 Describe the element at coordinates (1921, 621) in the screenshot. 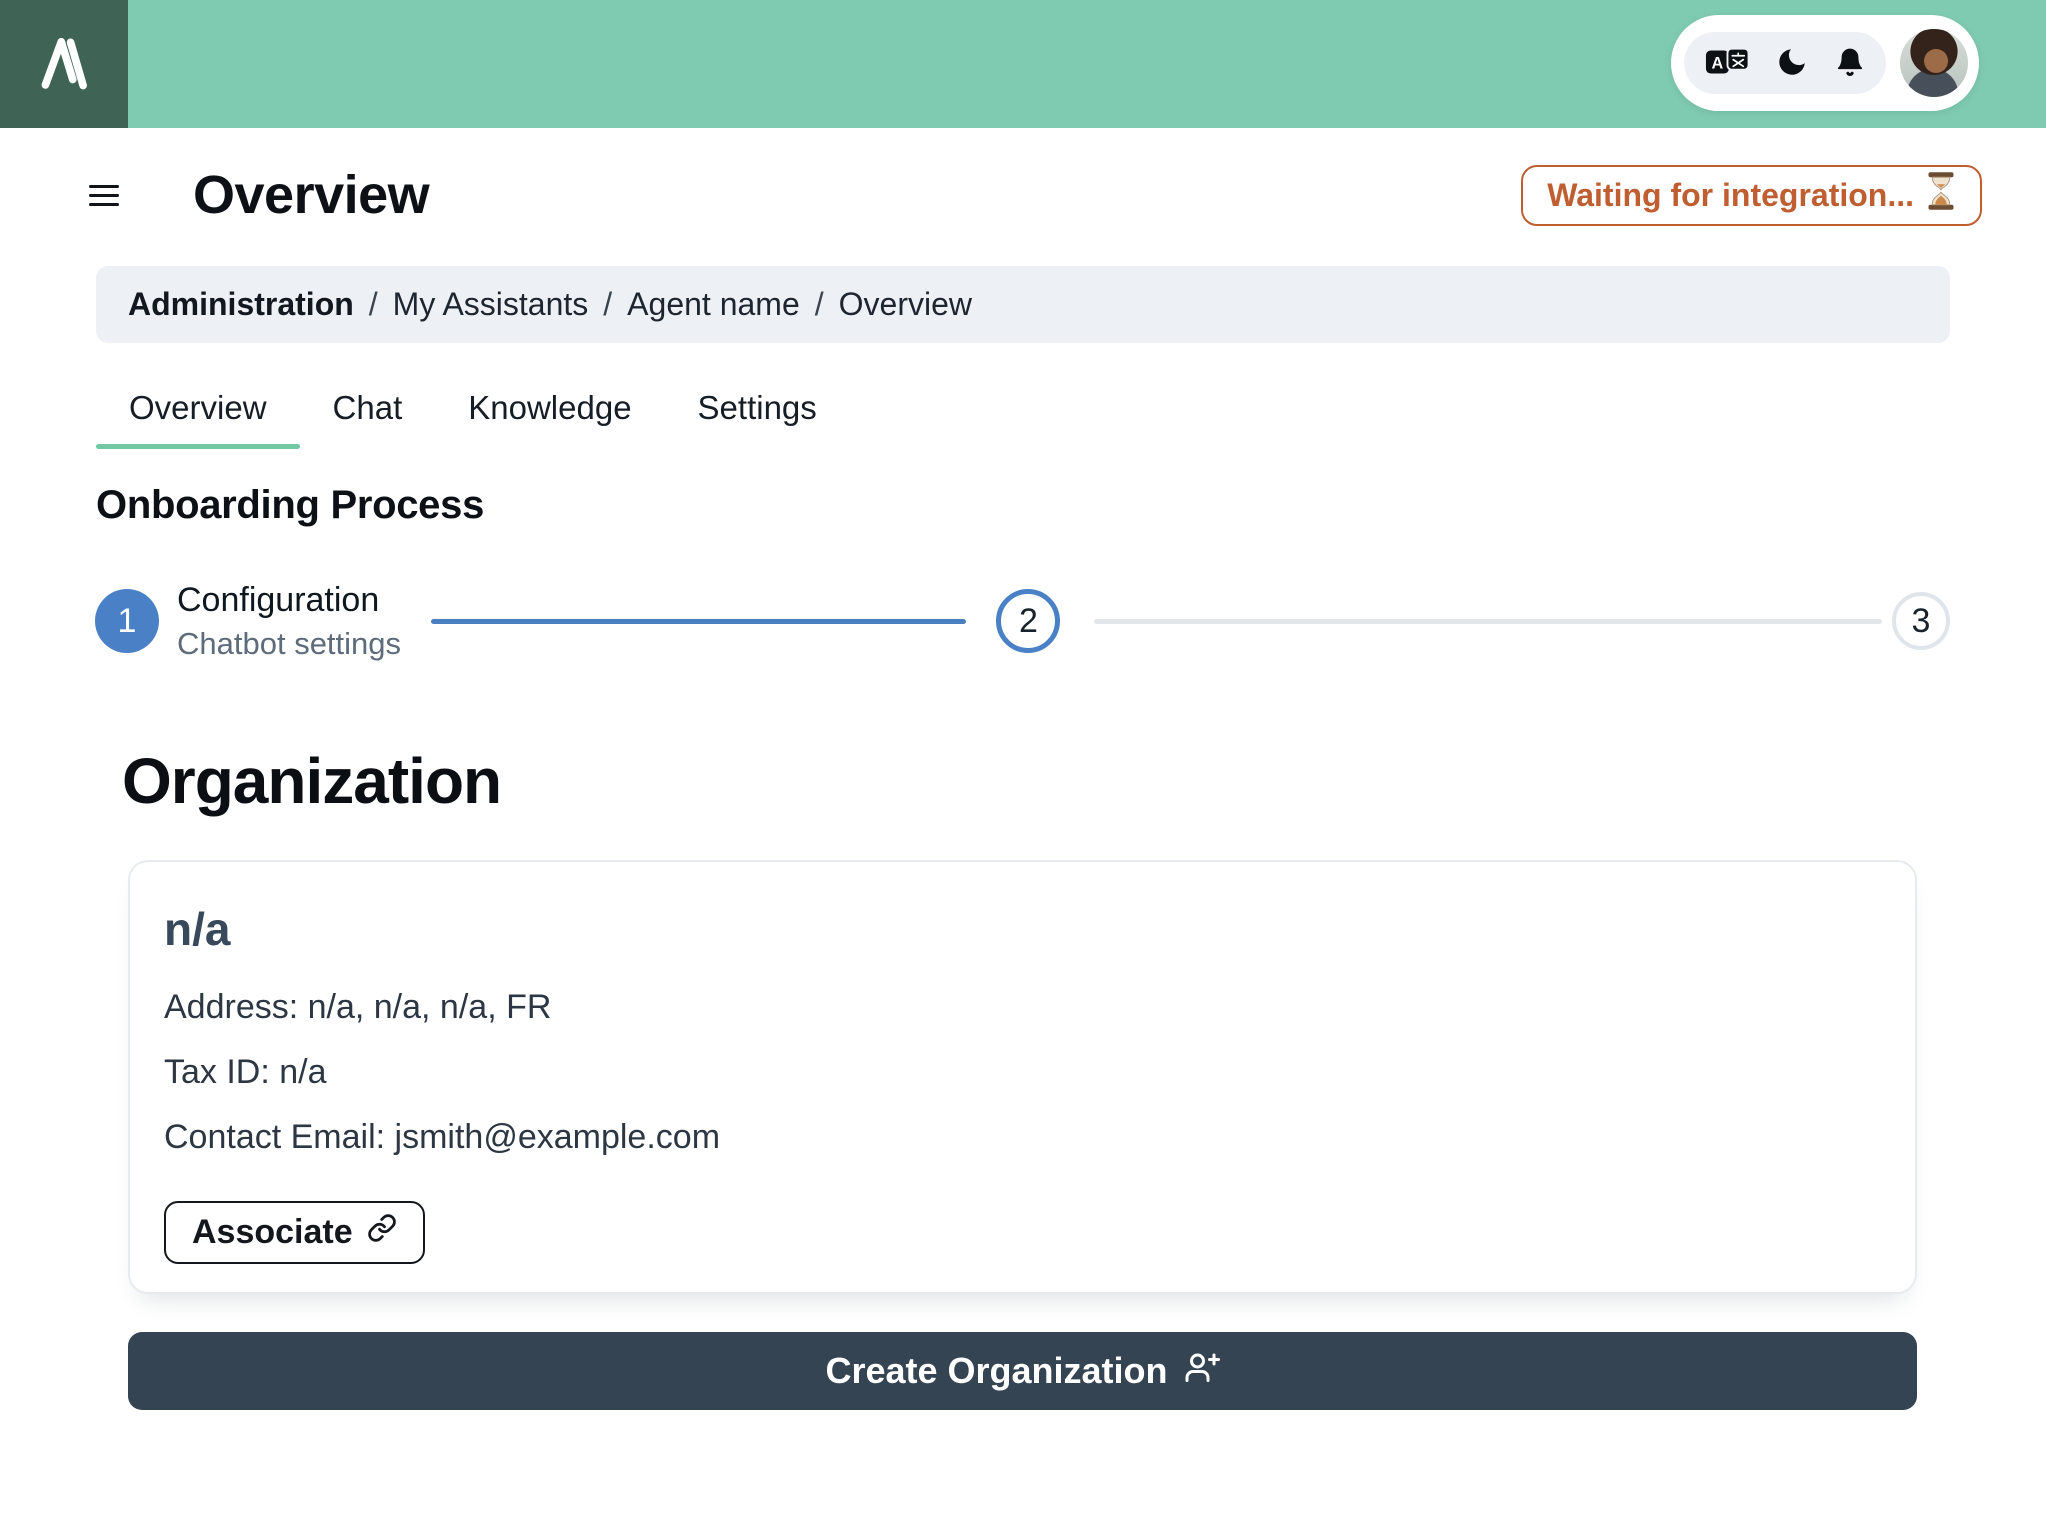

I see `step-3-circle: 3` at that location.